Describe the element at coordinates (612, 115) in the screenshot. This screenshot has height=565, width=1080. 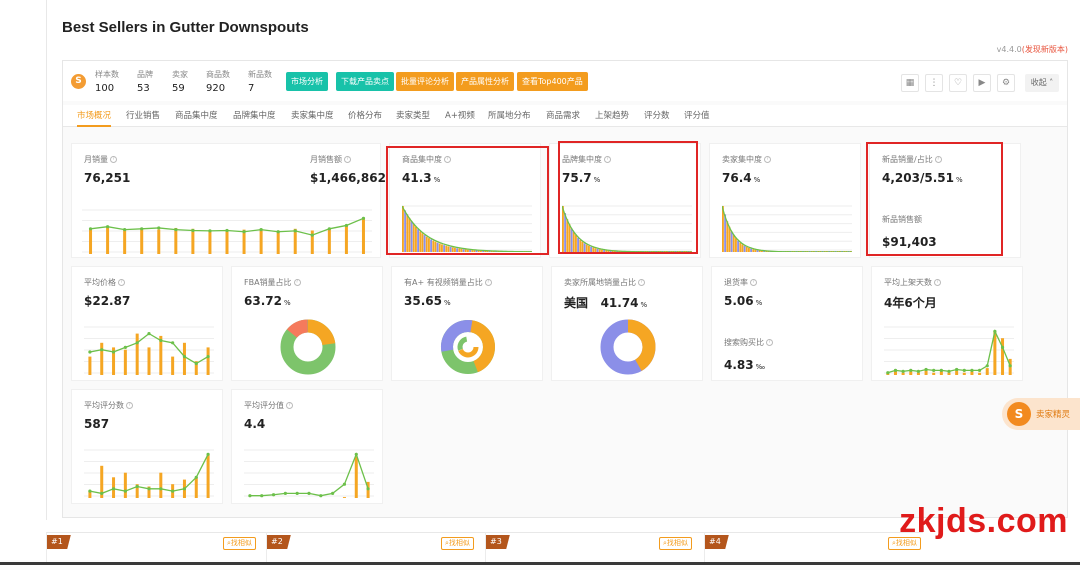
I see `tab-listing-trend: 上架趋势` at that location.